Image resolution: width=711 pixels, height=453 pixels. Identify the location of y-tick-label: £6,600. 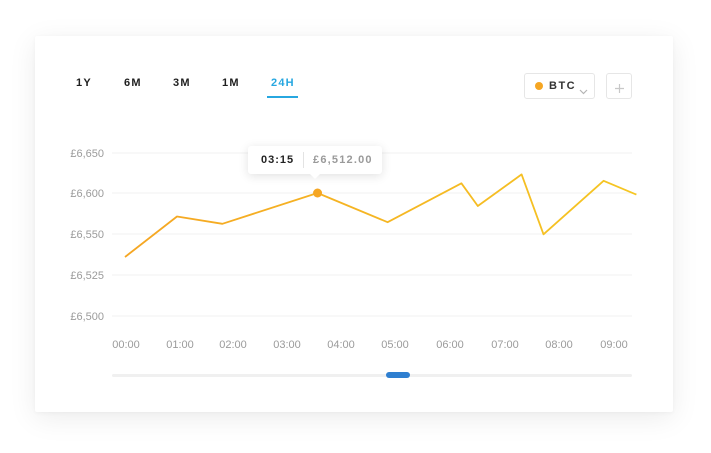
(87, 194).